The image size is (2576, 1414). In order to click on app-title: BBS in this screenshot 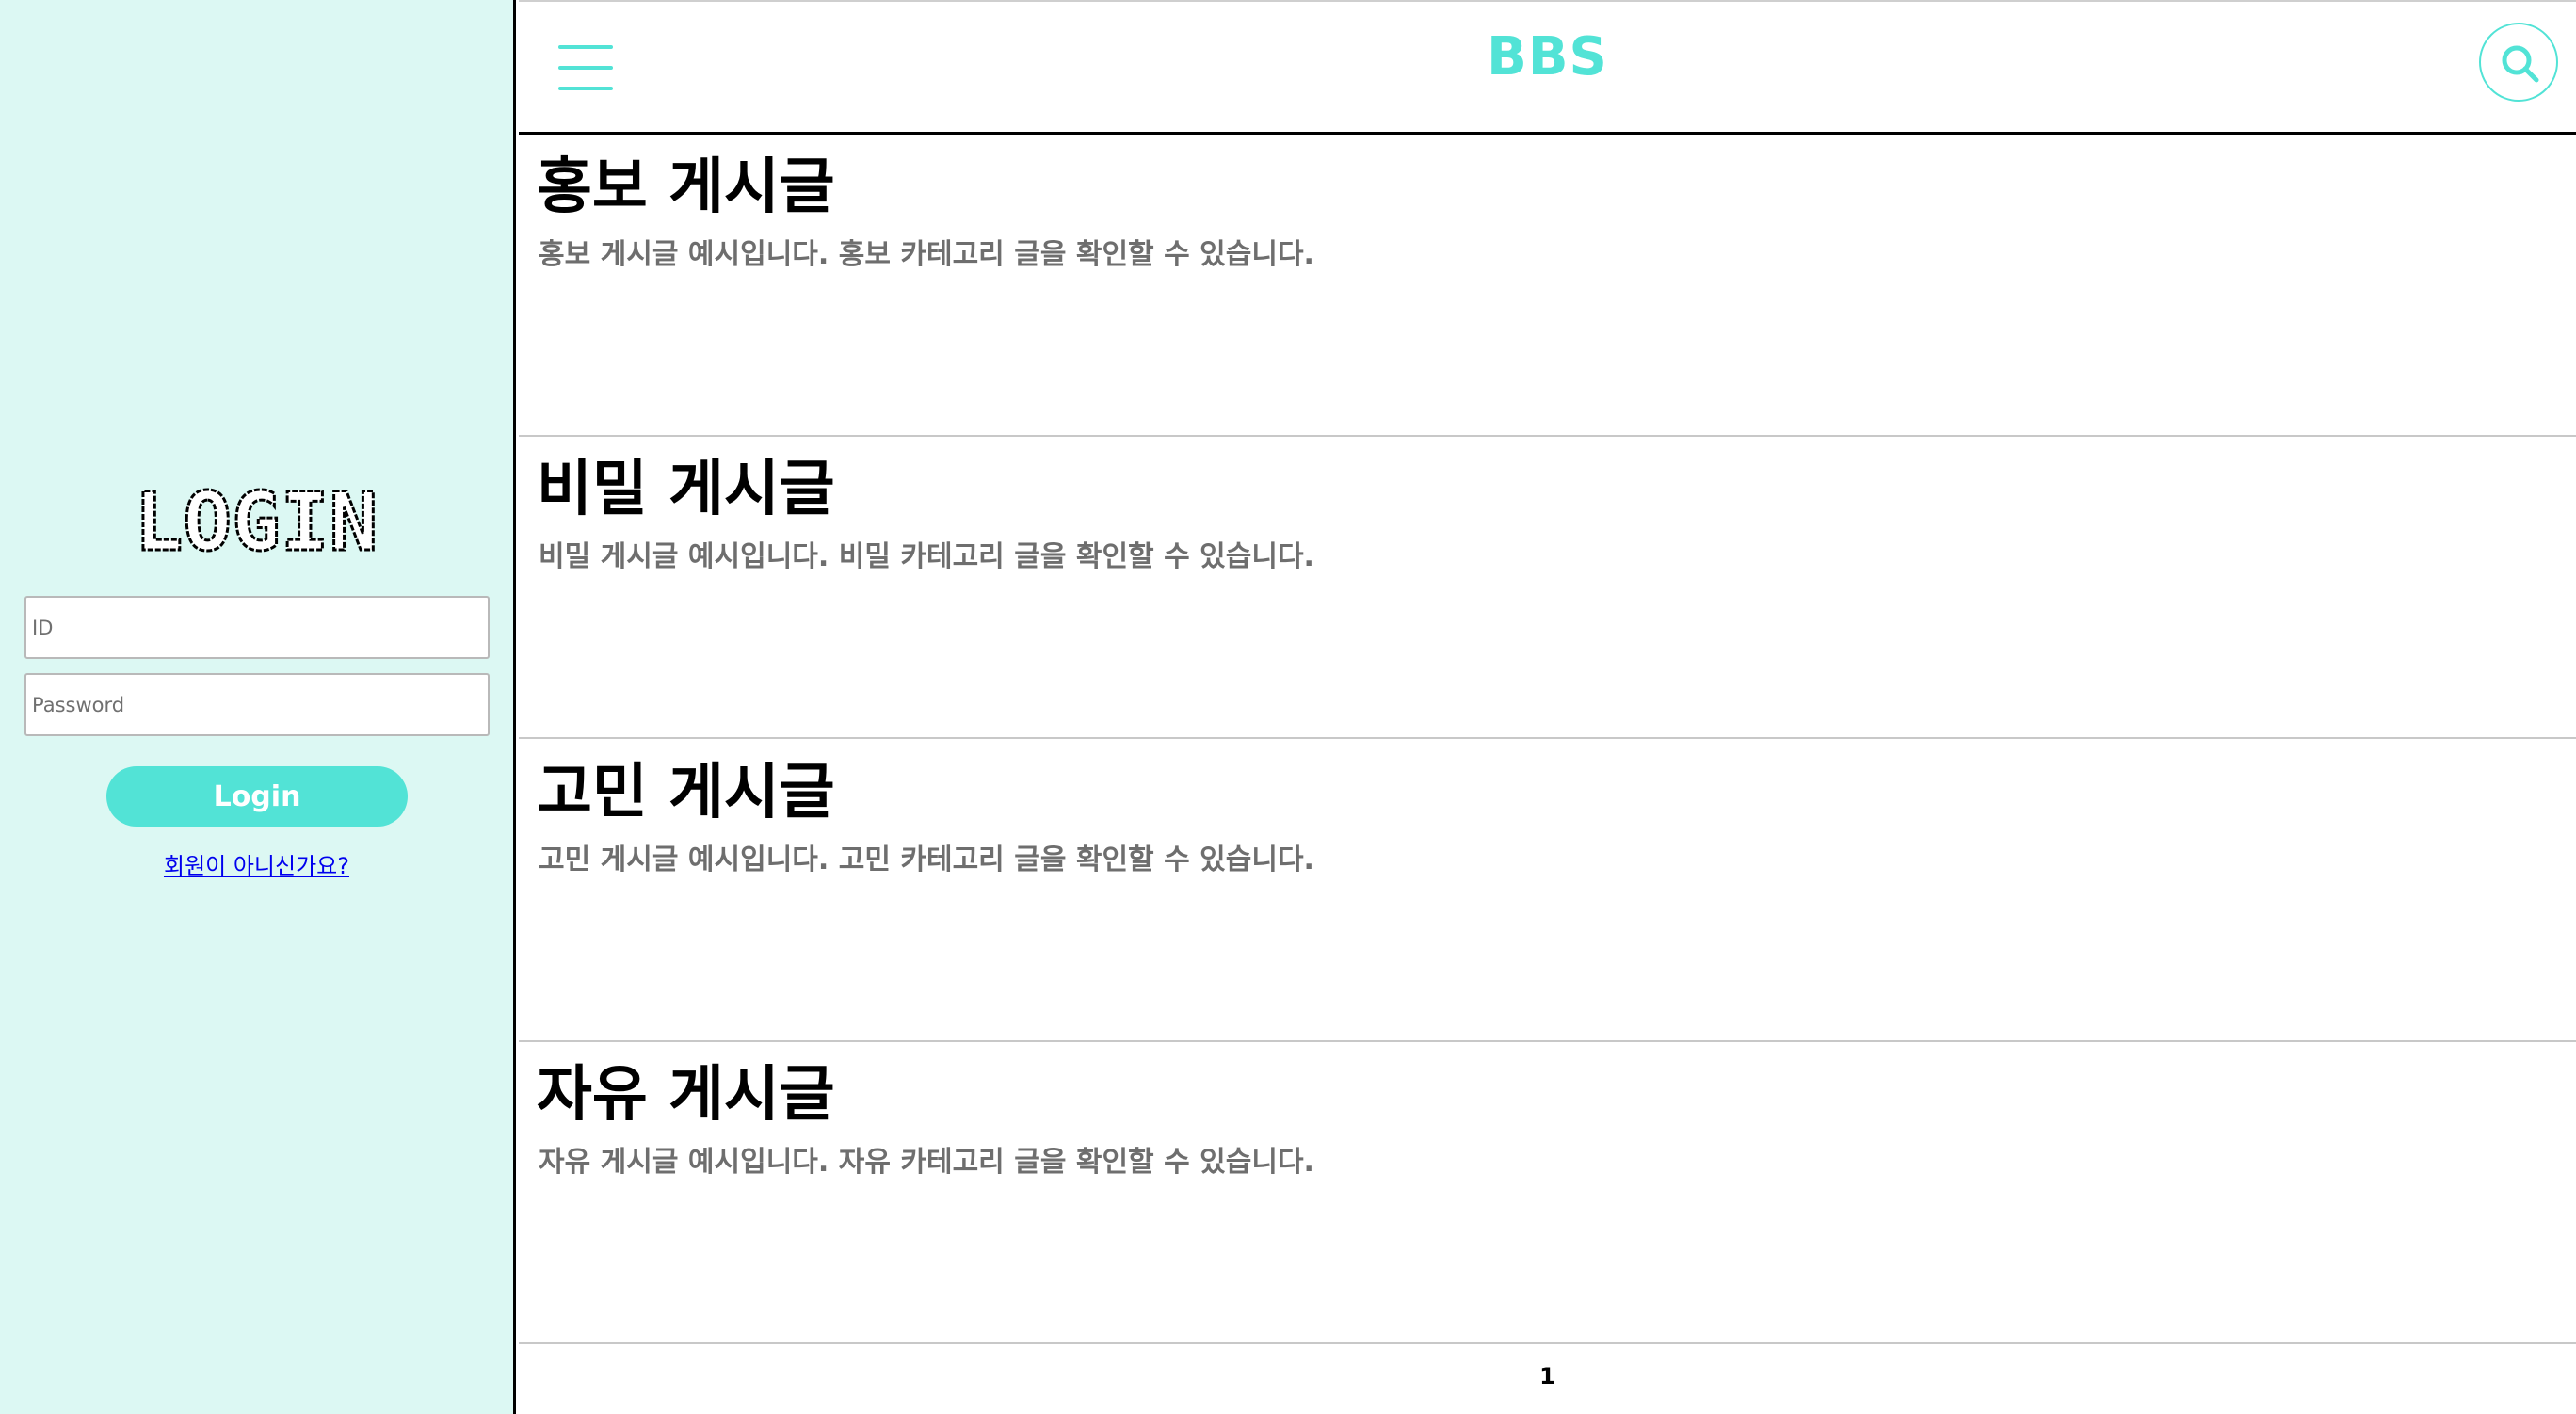, I will do `click(1547, 57)`.